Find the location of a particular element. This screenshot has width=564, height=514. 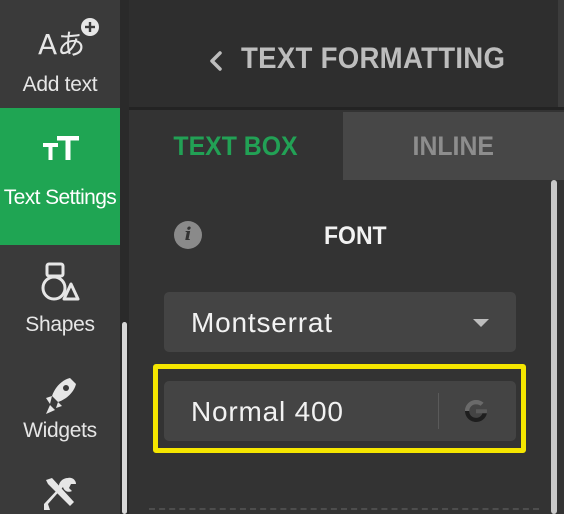

font-weight-value: Normal 400 is located at coordinates (267, 411).